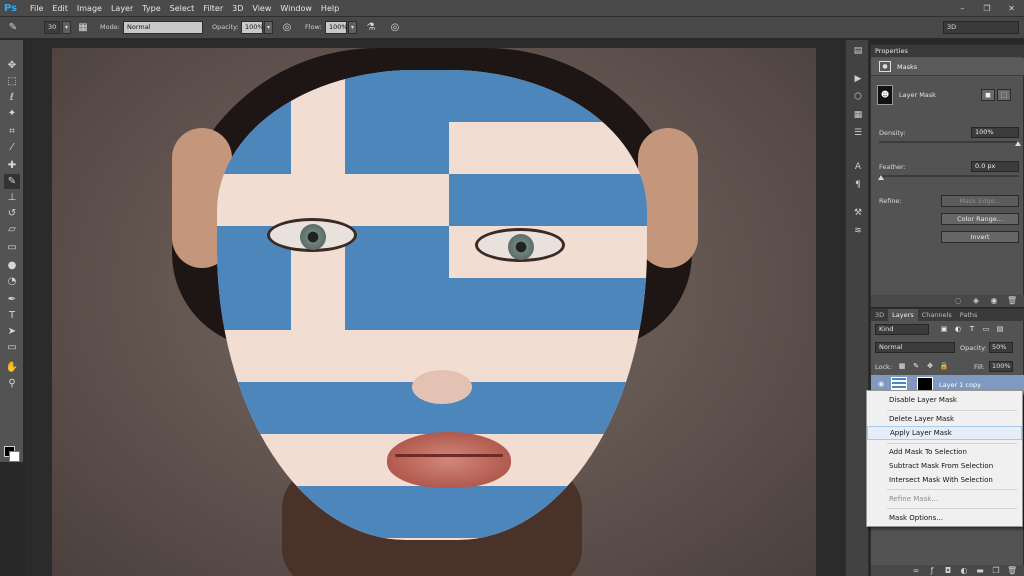  What do you see at coordinates (858, 97) in the screenshot?
I see `3d-icon: ⬡` at bounding box center [858, 97].